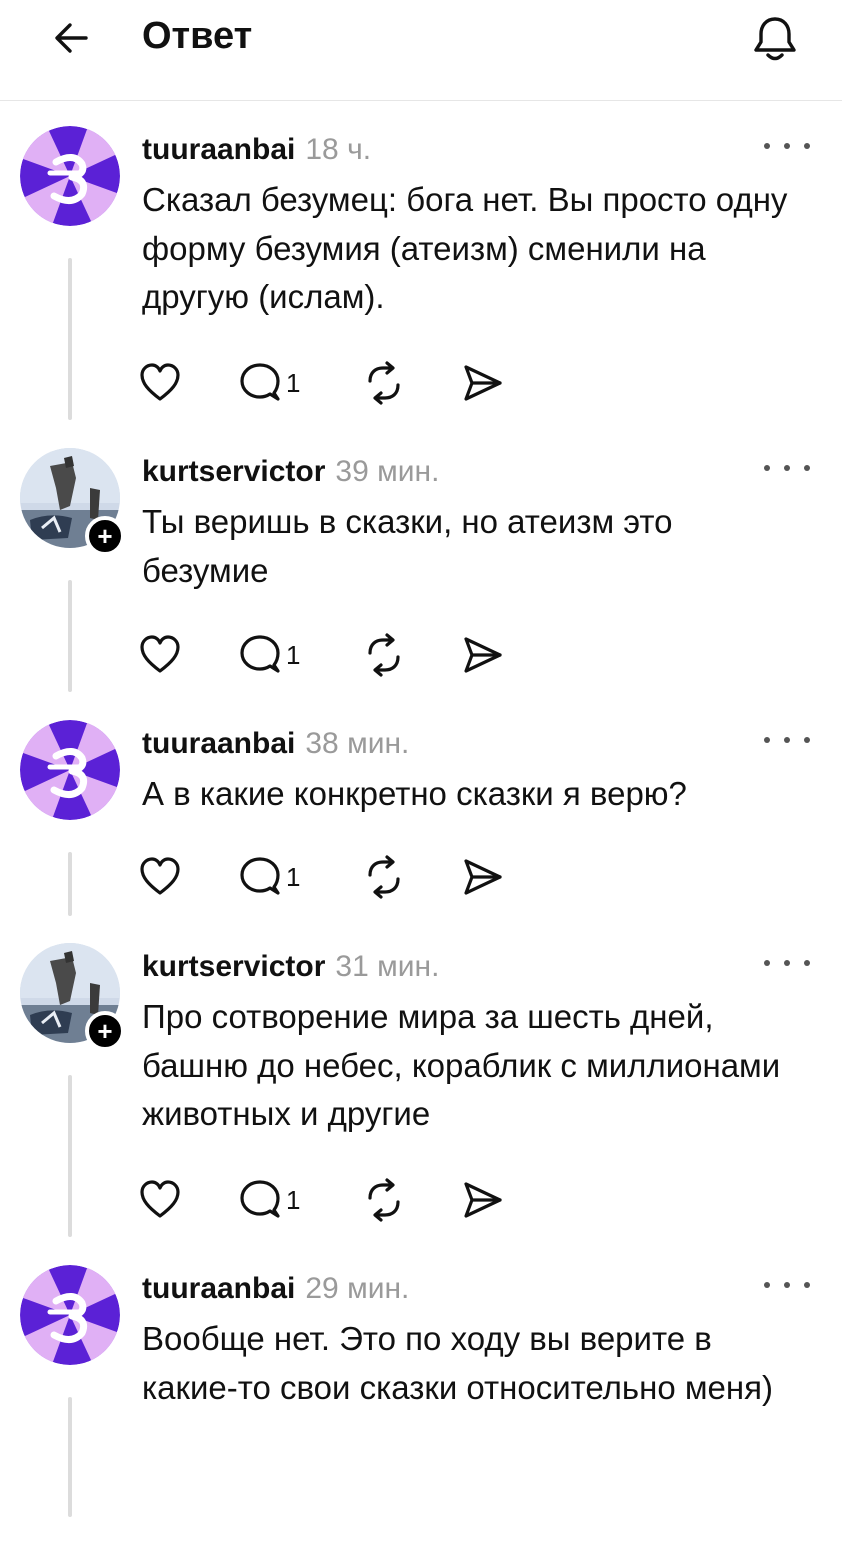 The height and width of the screenshot is (1565, 842). I want to click on post-meta: kurtservictor 31 мин., so click(290, 967).